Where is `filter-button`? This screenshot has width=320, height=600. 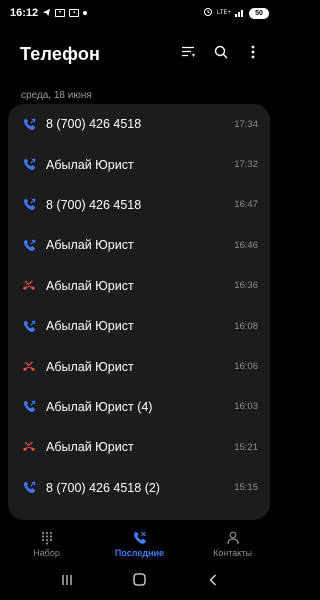 filter-button is located at coordinates (189, 54).